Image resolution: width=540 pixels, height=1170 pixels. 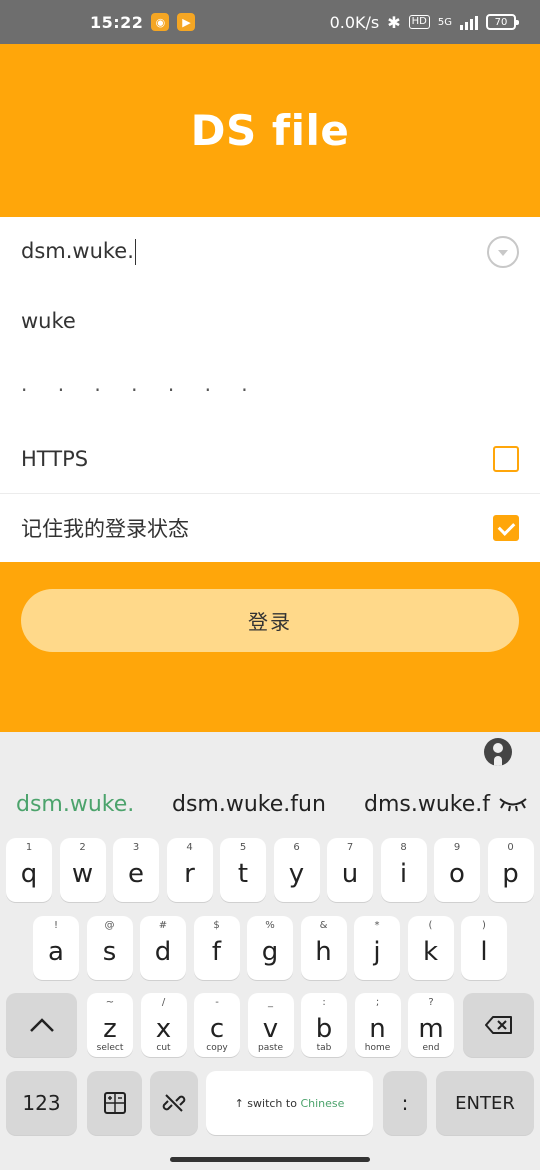 What do you see at coordinates (270, 130) in the screenshot?
I see `app-header: DS file` at bounding box center [270, 130].